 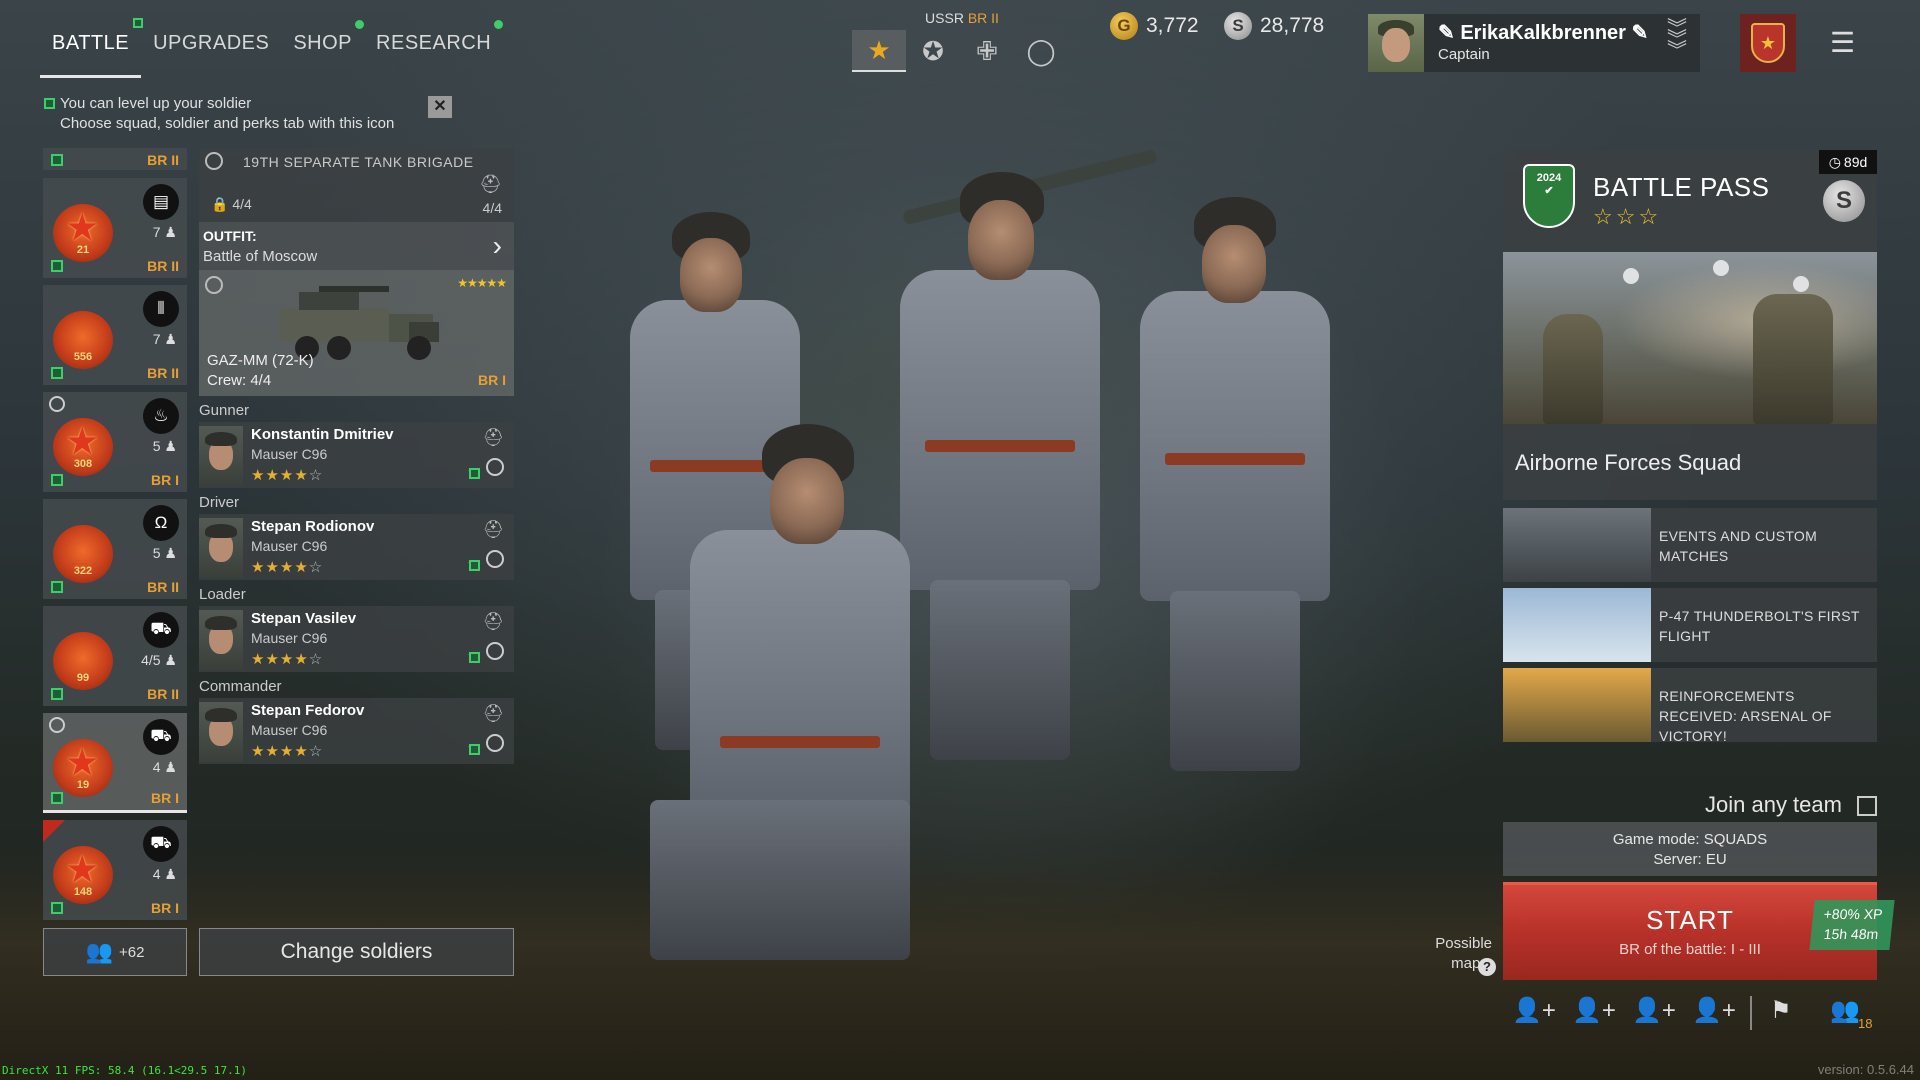 What do you see at coordinates (1487, 967) in the screenshot?
I see `possible-maps-help-icon: ?` at bounding box center [1487, 967].